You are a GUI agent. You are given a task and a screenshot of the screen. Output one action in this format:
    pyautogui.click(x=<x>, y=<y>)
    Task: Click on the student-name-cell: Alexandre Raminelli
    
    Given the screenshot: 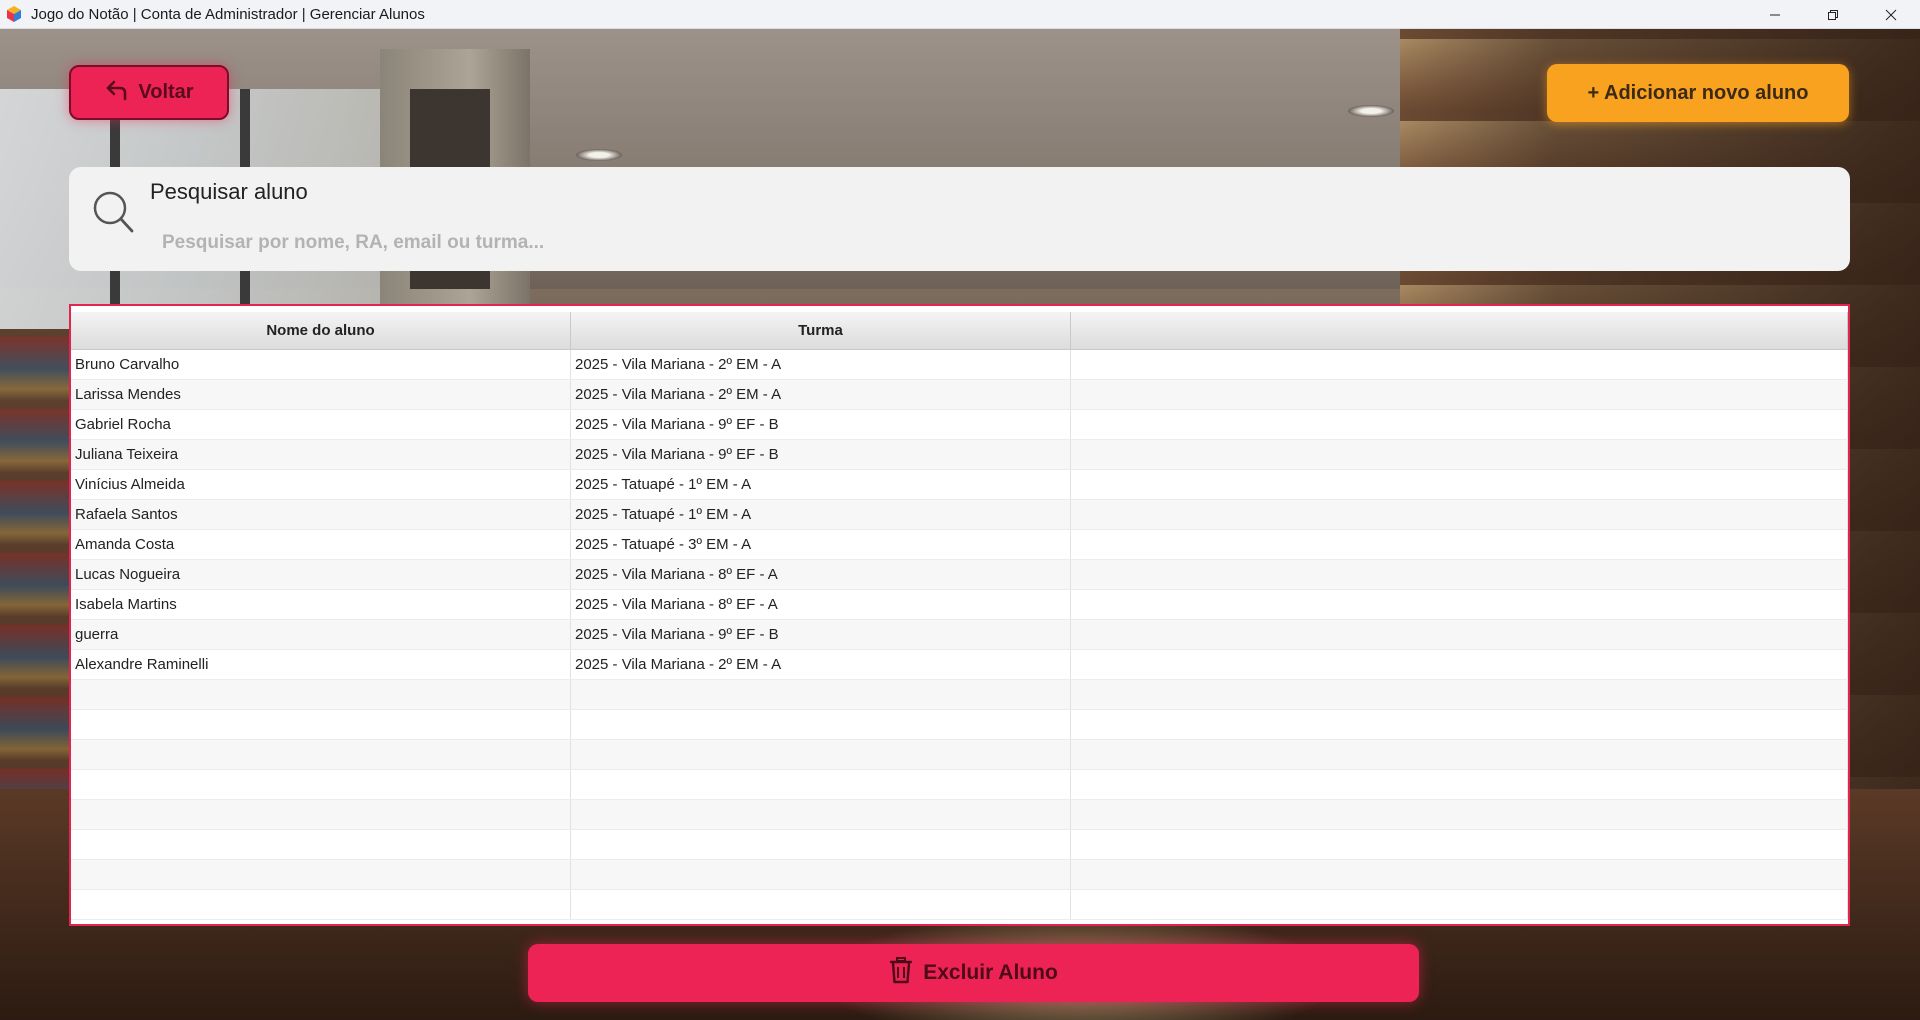 What is the action you would take?
    pyautogui.click(x=321, y=664)
    